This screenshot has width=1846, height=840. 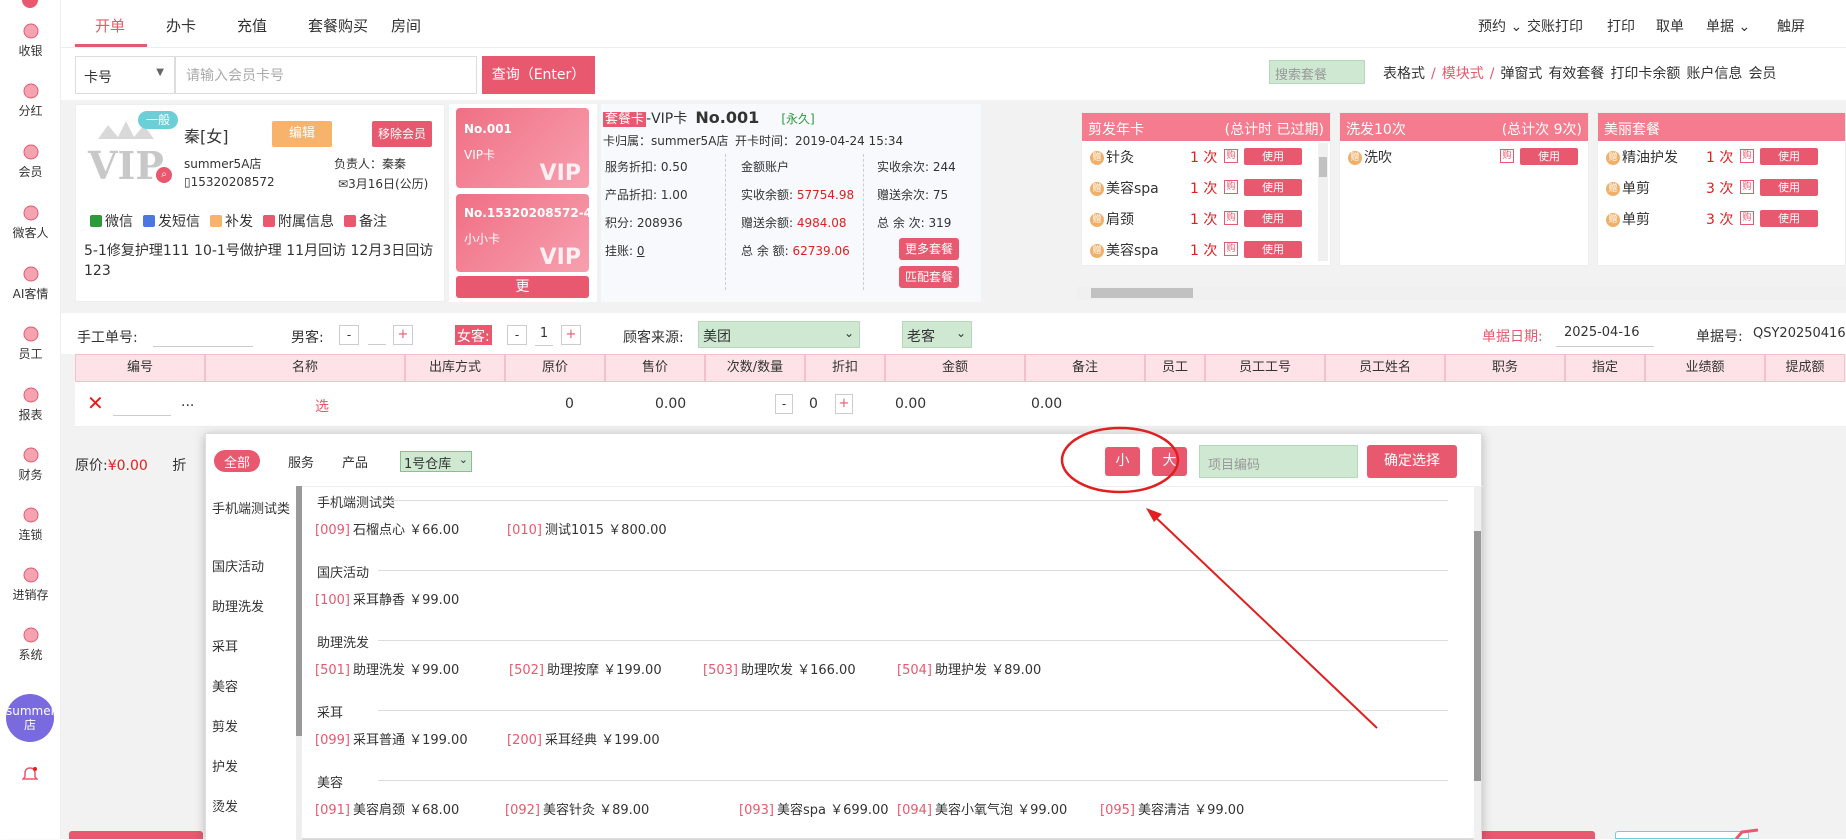 What do you see at coordinates (252, 507) in the screenshot?
I see `category-item: 手机端测试类` at bounding box center [252, 507].